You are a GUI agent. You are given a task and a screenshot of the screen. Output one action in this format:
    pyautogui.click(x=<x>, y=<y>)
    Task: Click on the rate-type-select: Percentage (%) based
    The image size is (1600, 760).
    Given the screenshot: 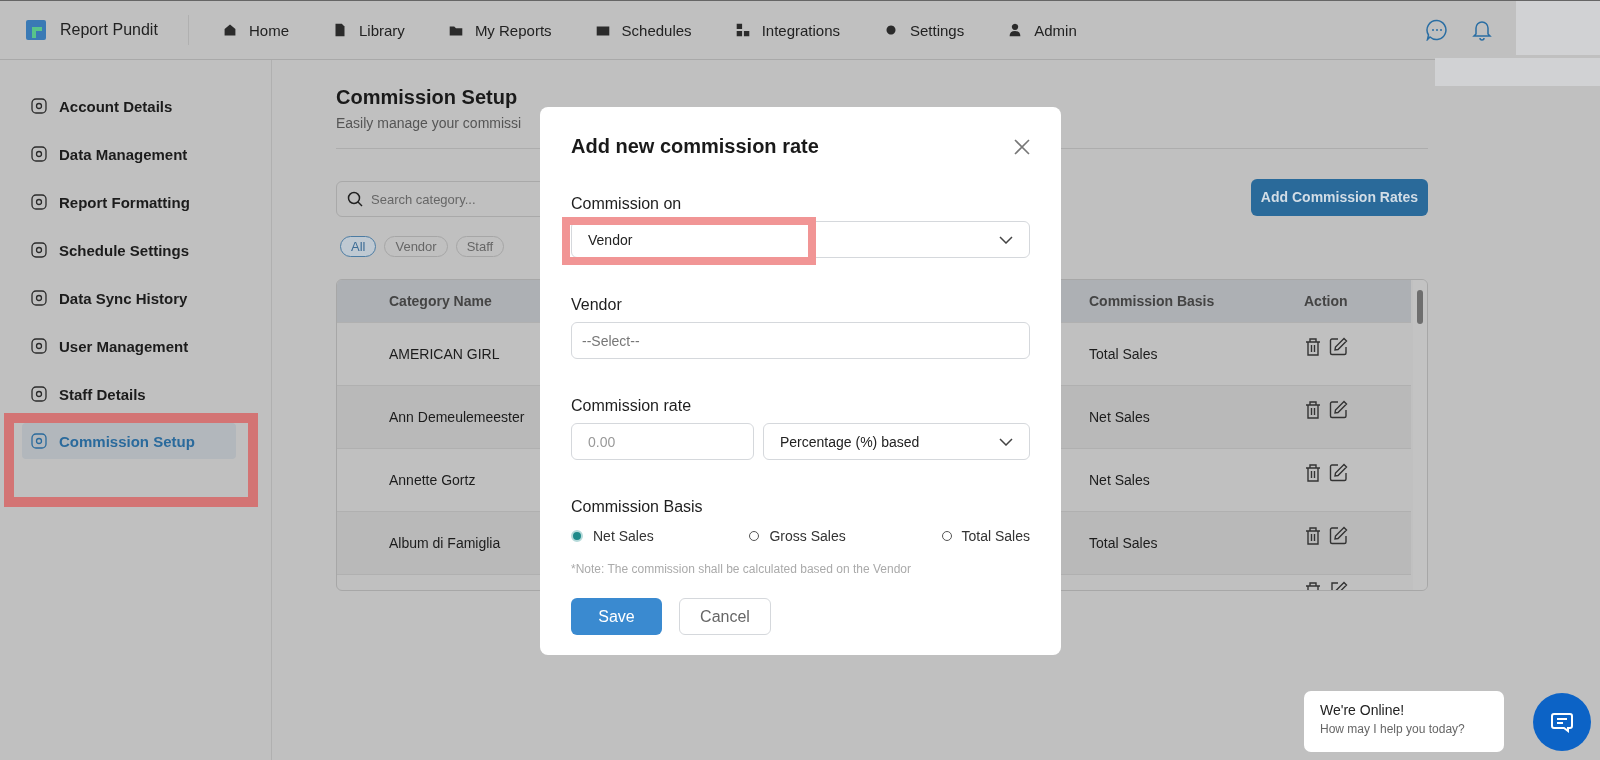 What is the action you would take?
    pyautogui.click(x=896, y=441)
    